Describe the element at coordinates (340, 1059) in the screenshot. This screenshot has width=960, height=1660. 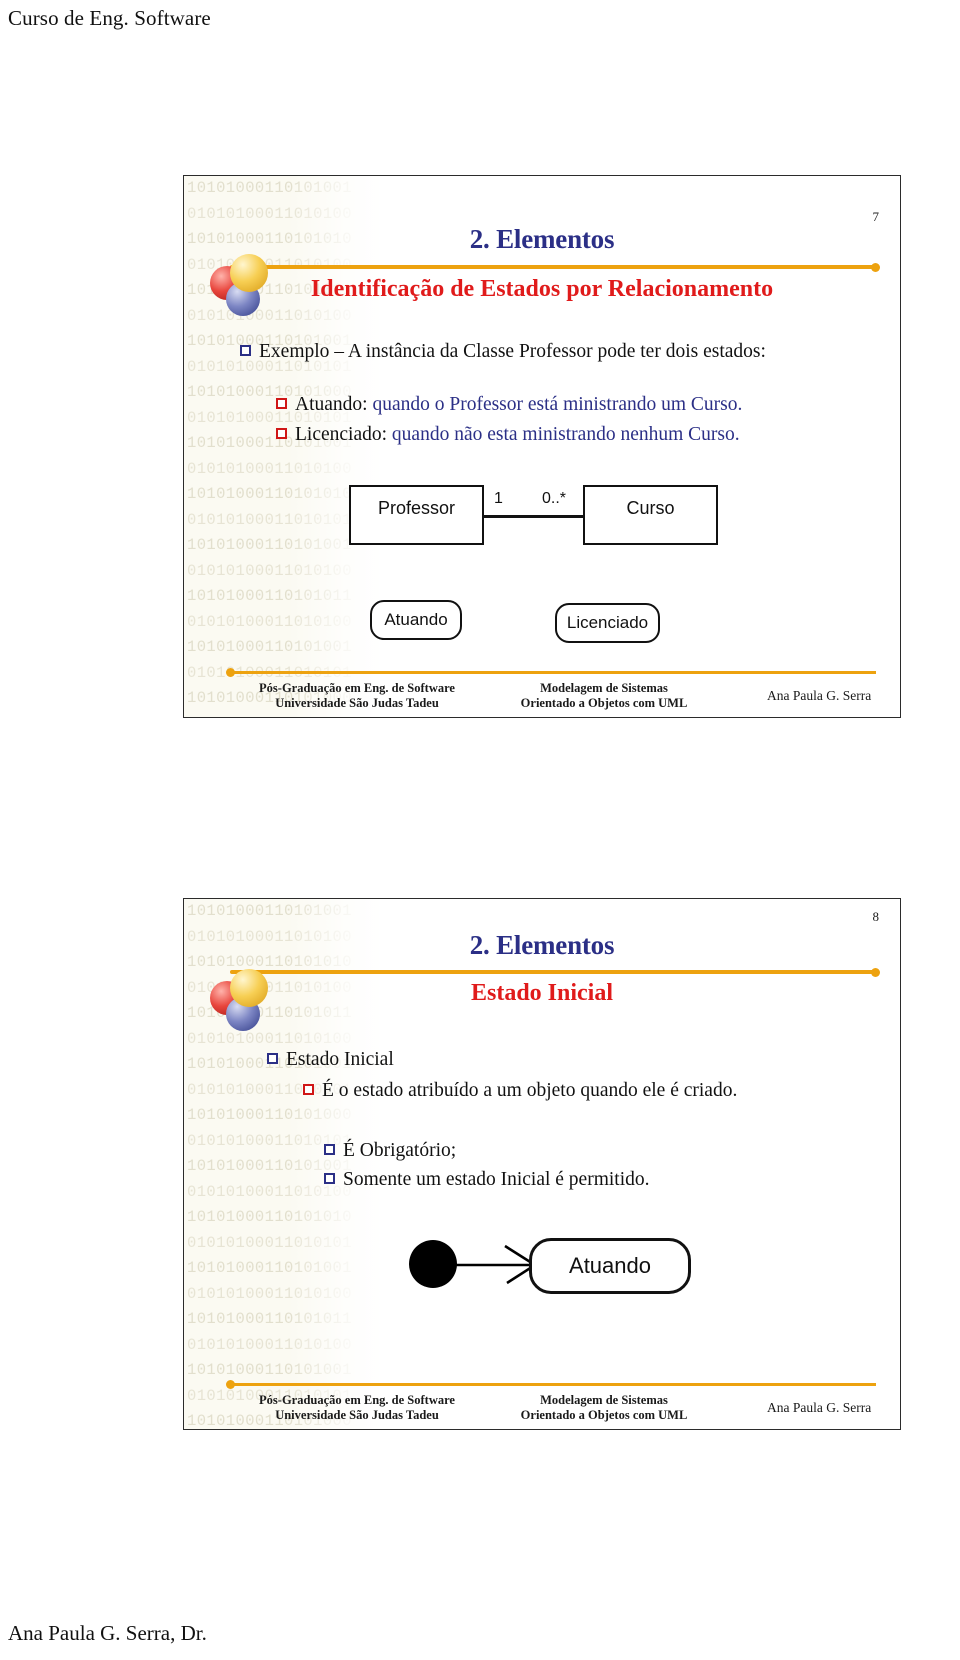
I see `bullet-text: Estado Inicial` at that location.